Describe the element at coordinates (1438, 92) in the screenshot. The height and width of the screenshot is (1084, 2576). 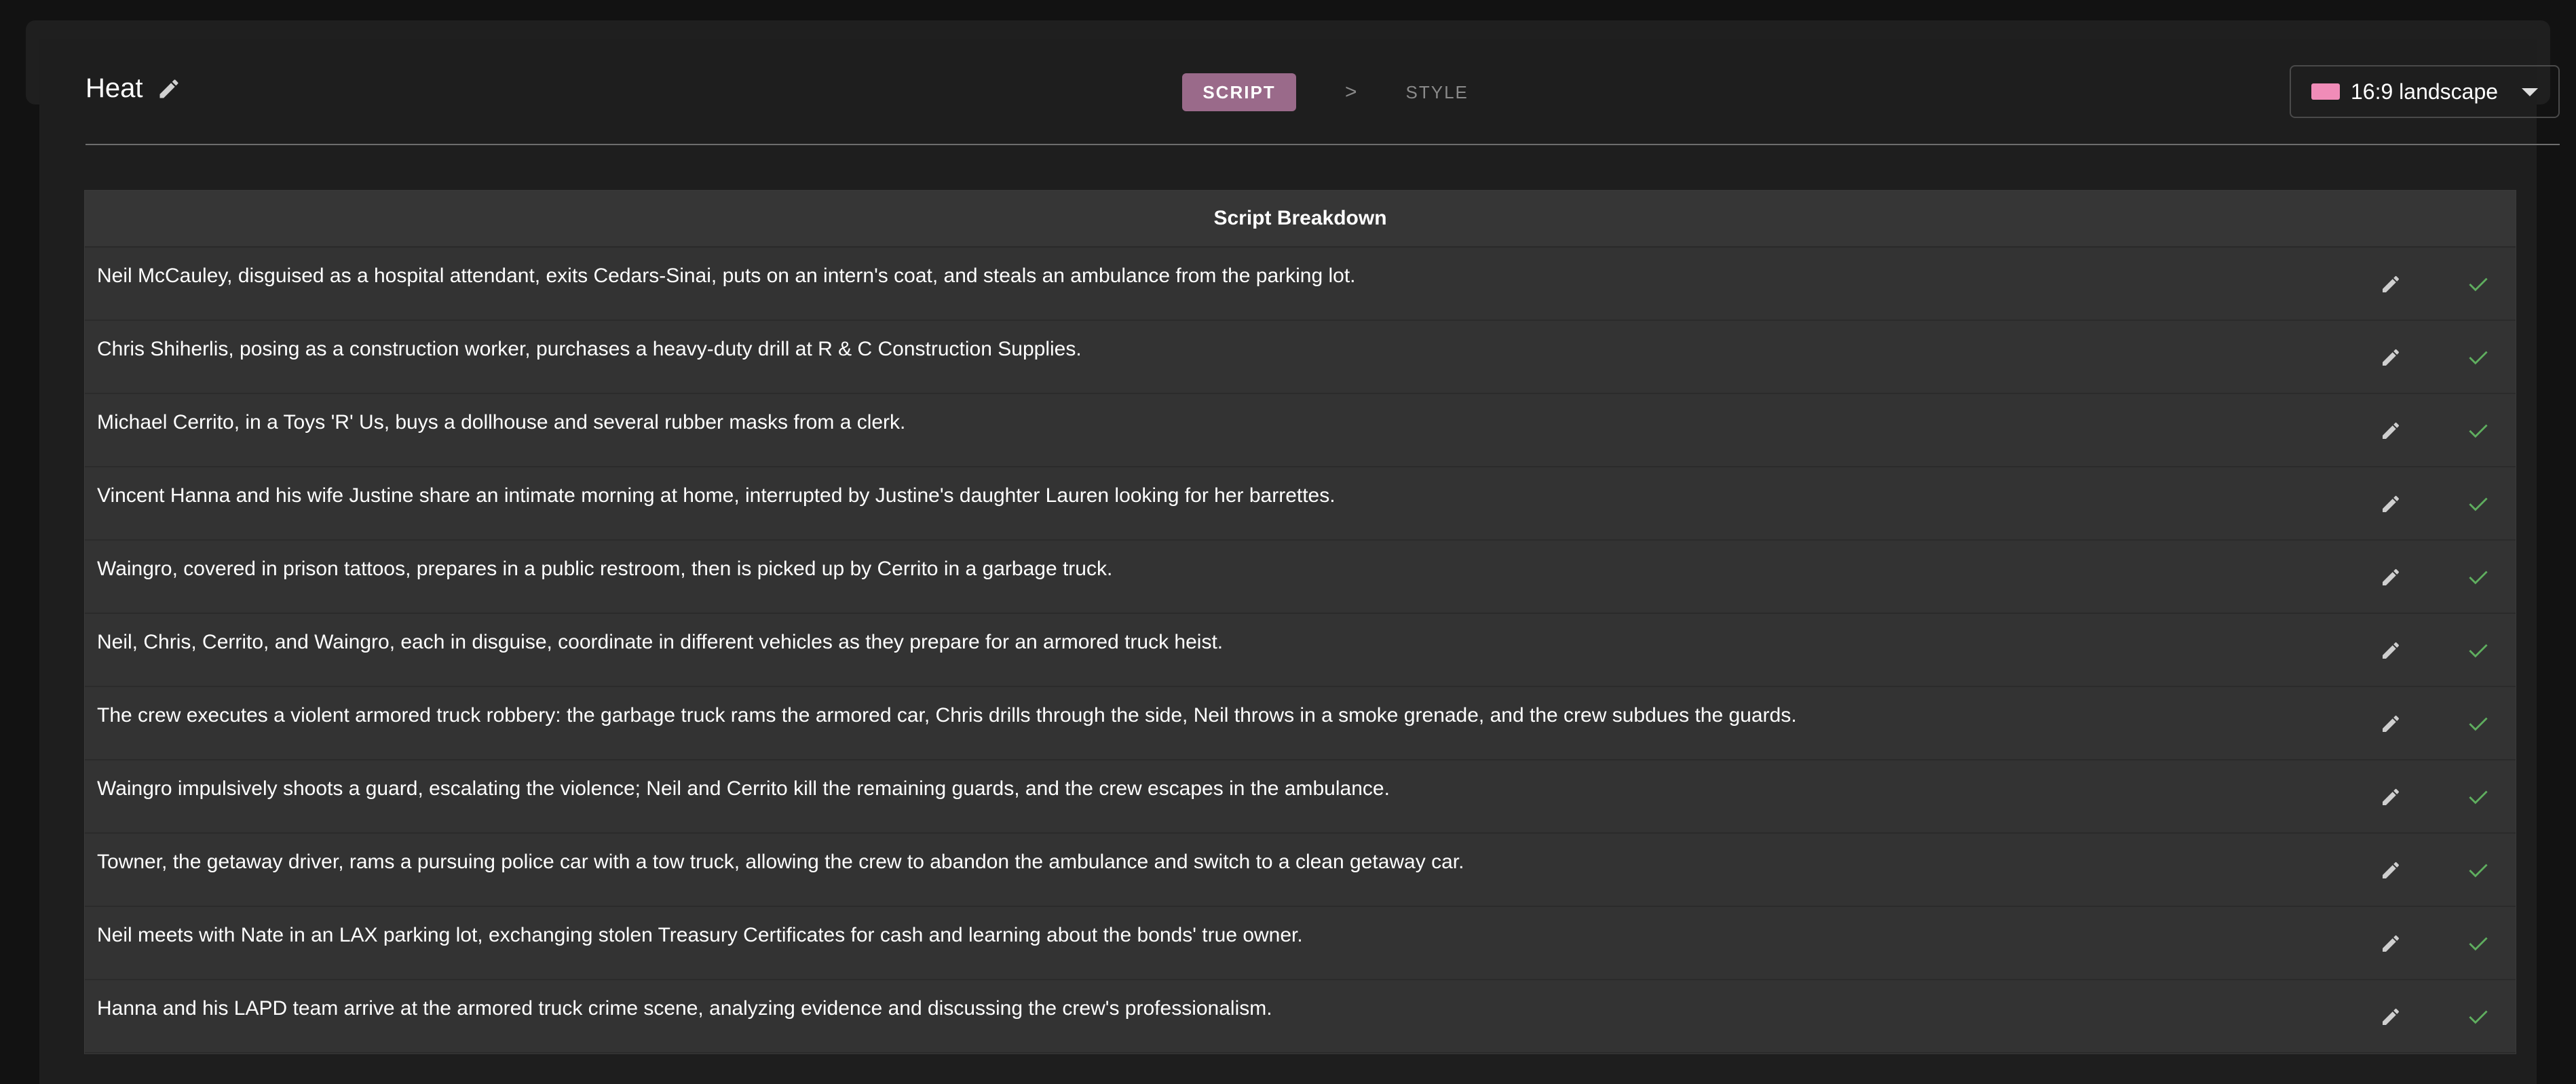
I see `step-style: STYLE` at that location.